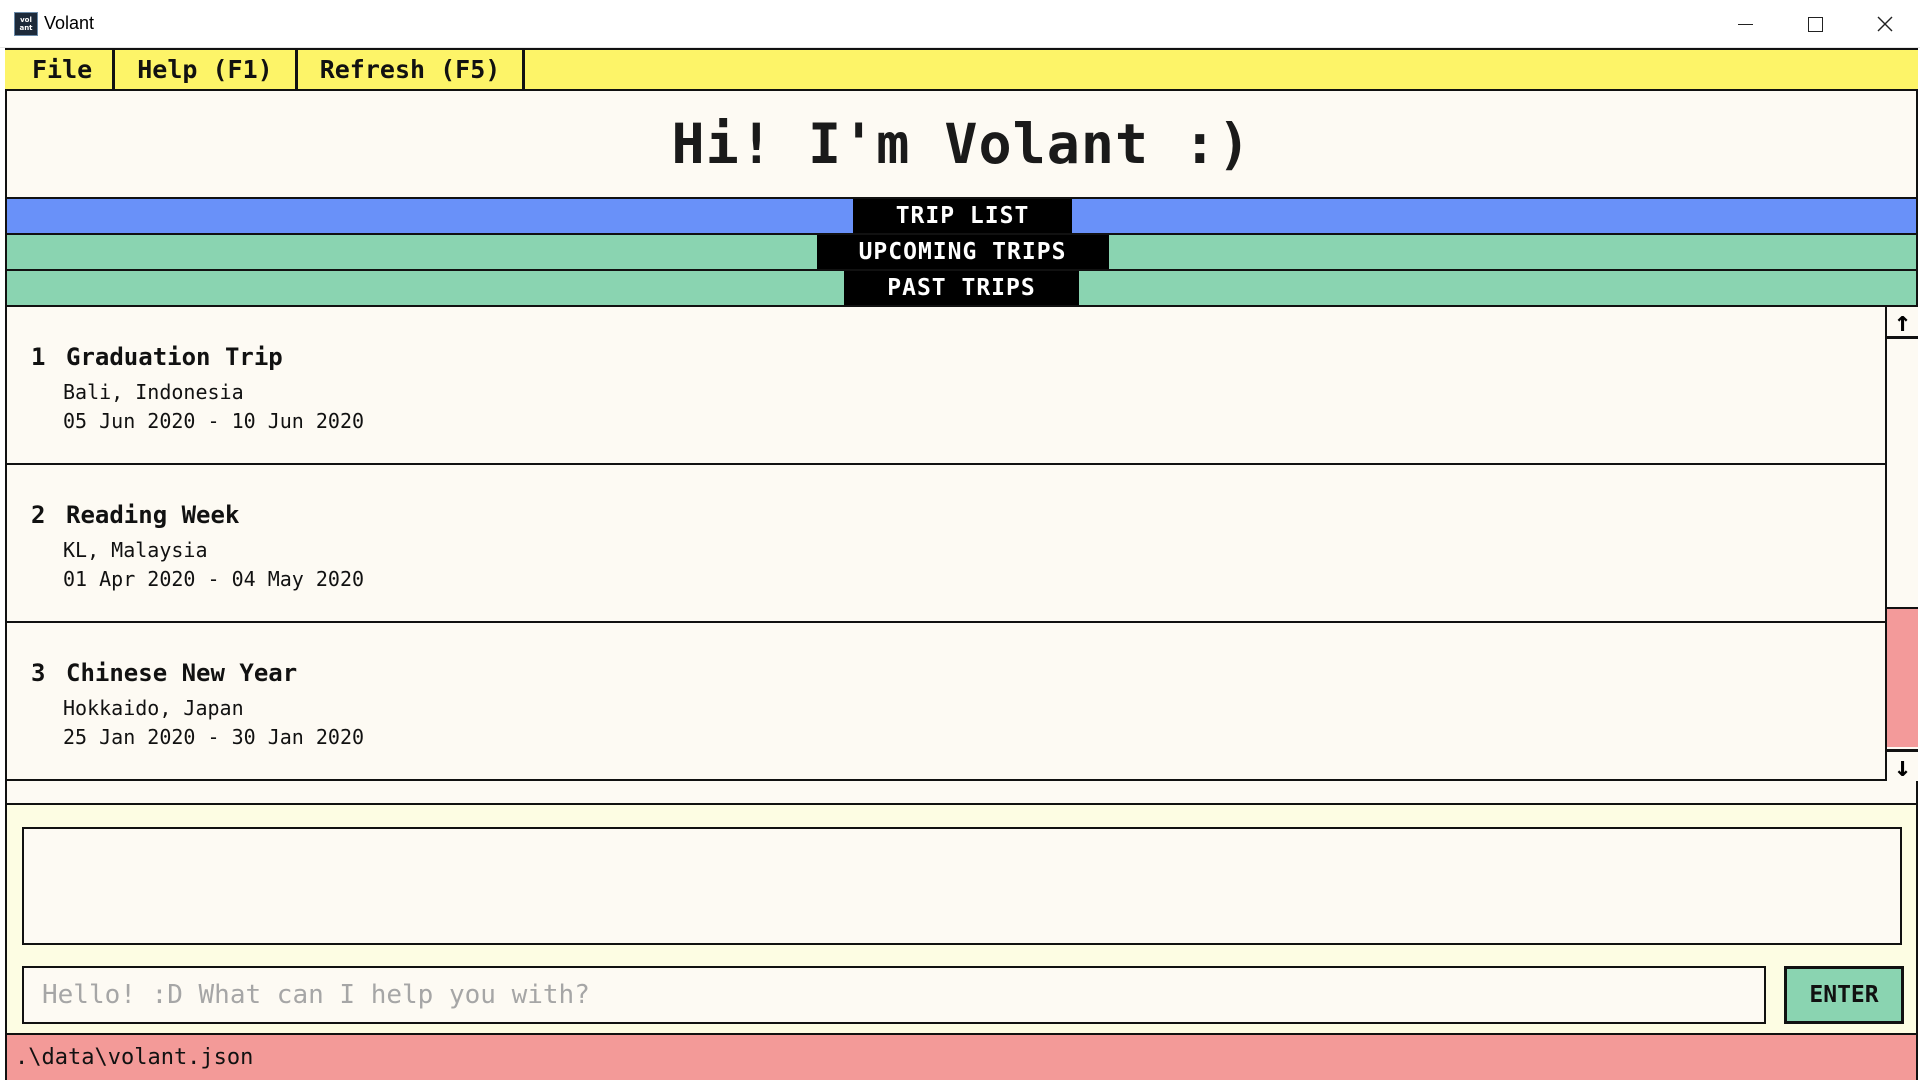  What do you see at coordinates (962, 886) in the screenshot?
I see `result-display` at bounding box center [962, 886].